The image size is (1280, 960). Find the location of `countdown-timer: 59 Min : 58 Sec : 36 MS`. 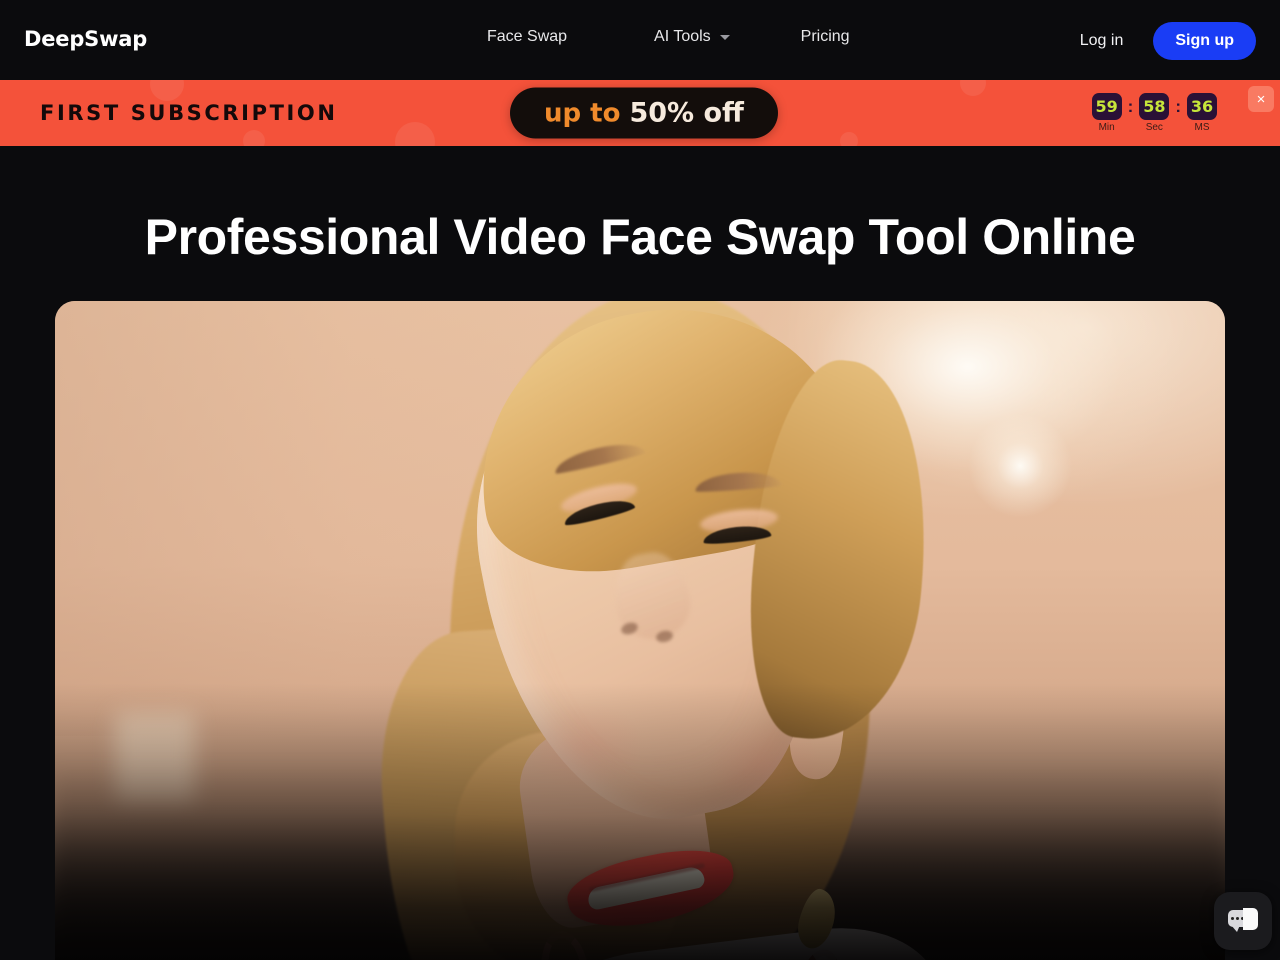

countdown-timer: 59 Min : 58 Sec : 36 MS is located at coordinates (1154, 113).